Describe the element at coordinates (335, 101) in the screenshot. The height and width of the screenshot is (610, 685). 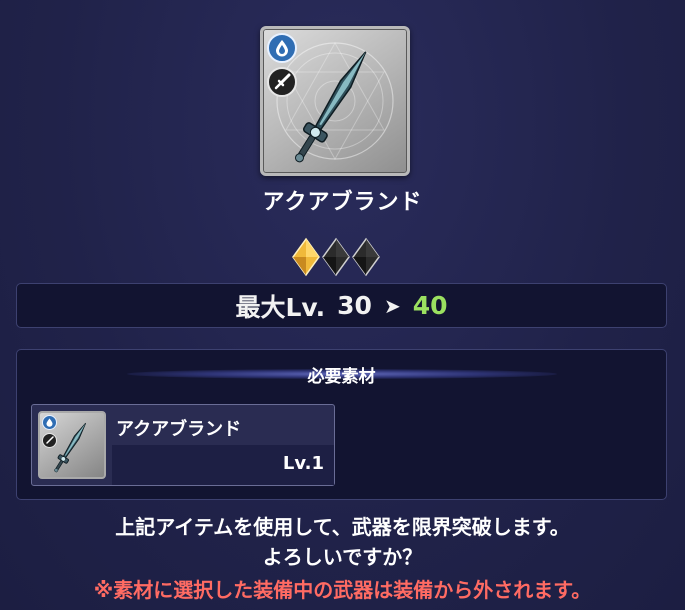
I see `weapon-icon-card` at that location.